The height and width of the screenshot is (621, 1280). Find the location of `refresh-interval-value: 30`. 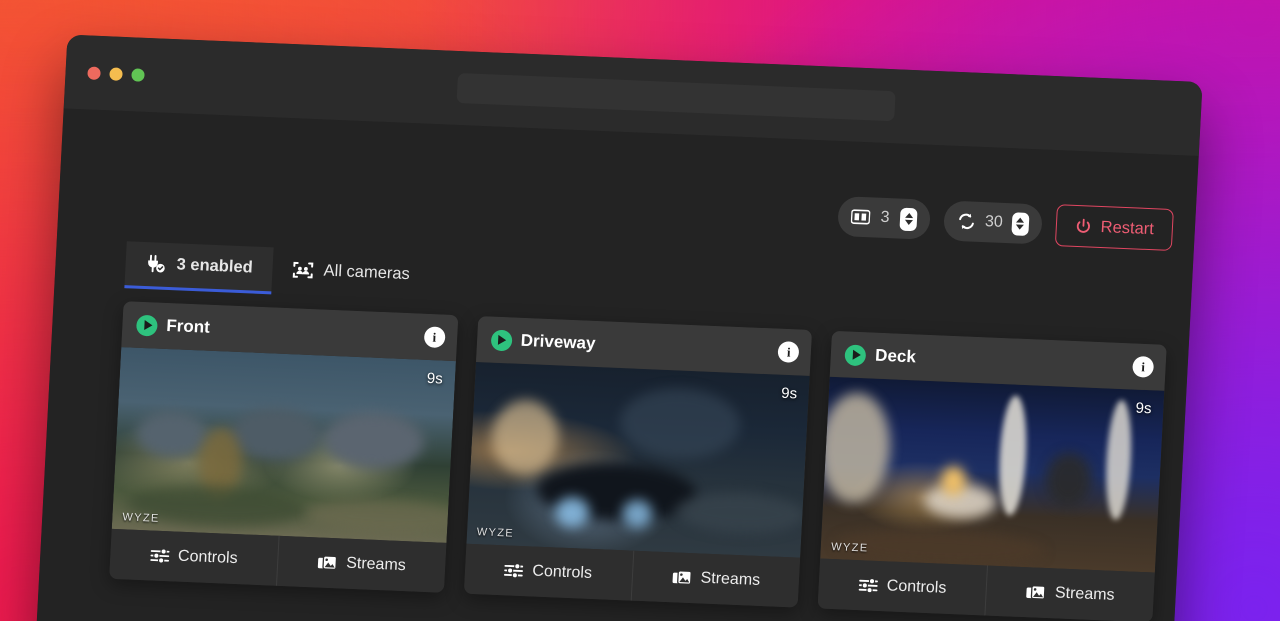

refresh-interval-value: 30 is located at coordinates (994, 222).